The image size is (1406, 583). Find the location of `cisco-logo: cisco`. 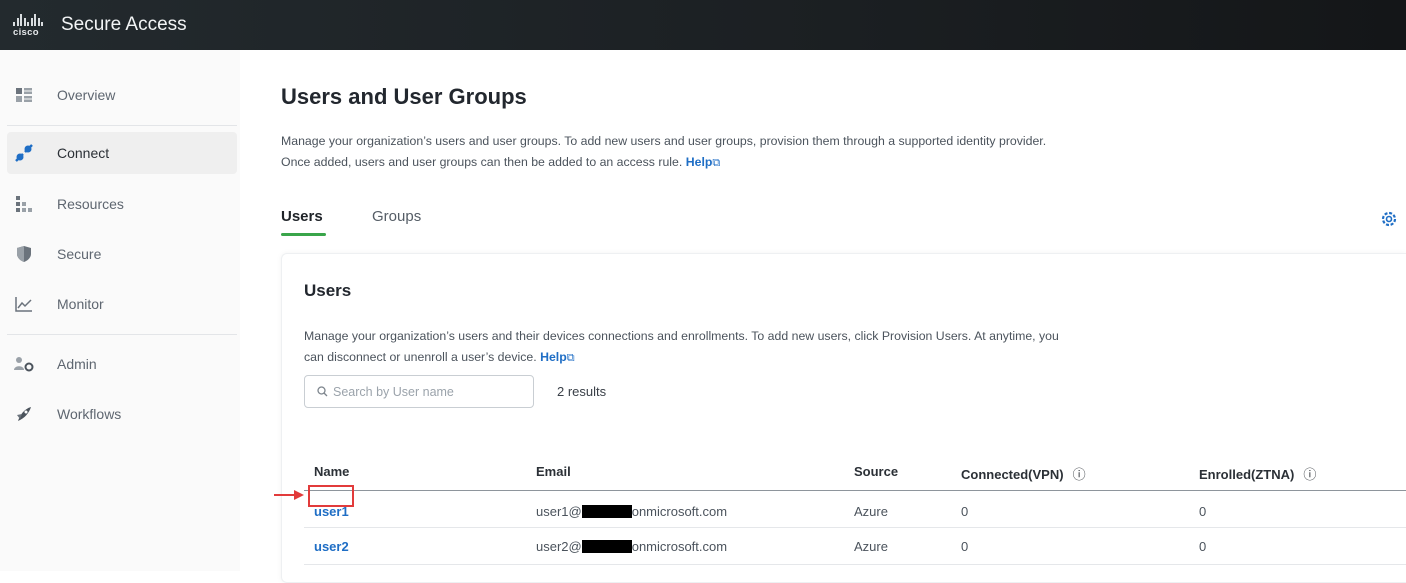

cisco-logo: cisco is located at coordinates (28, 25).